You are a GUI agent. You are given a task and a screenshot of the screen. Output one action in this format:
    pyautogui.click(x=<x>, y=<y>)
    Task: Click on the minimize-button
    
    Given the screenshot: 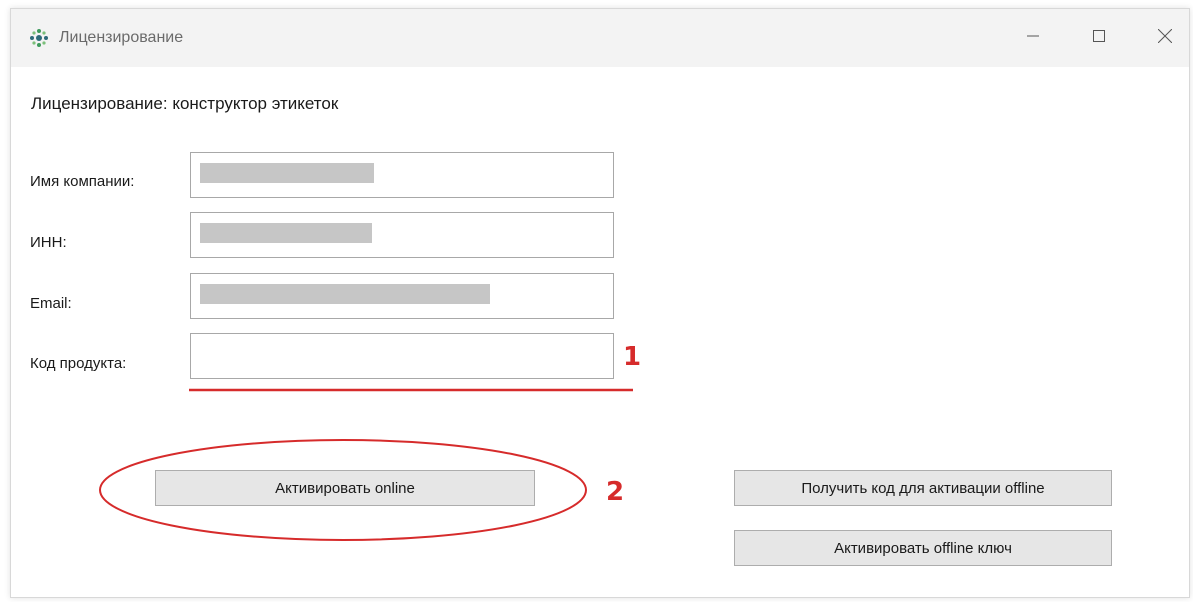 What is the action you would take?
    pyautogui.click(x=1033, y=38)
    